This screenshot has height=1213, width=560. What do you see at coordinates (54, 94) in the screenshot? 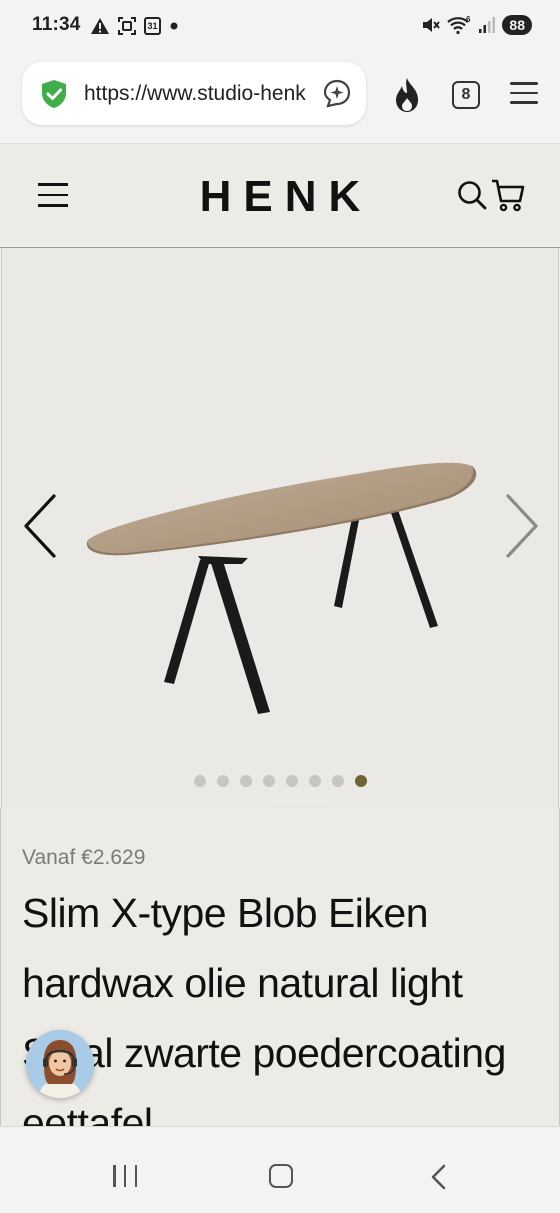
I see `secure-shield-icon` at bounding box center [54, 94].